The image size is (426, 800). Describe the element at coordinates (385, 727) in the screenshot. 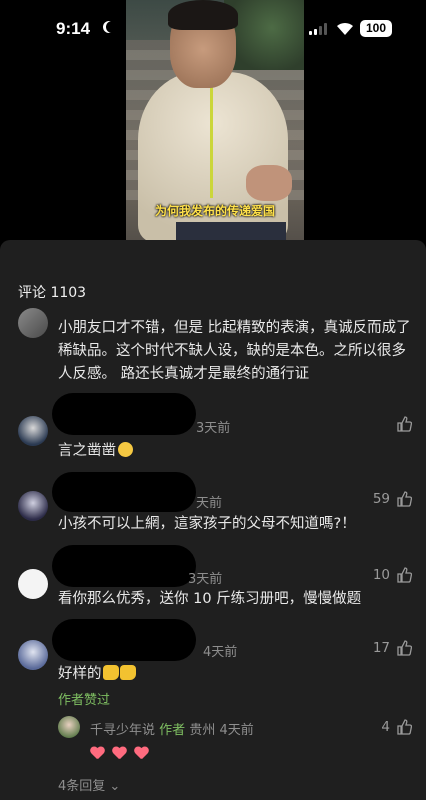

I see `like-count: 4` at that location.